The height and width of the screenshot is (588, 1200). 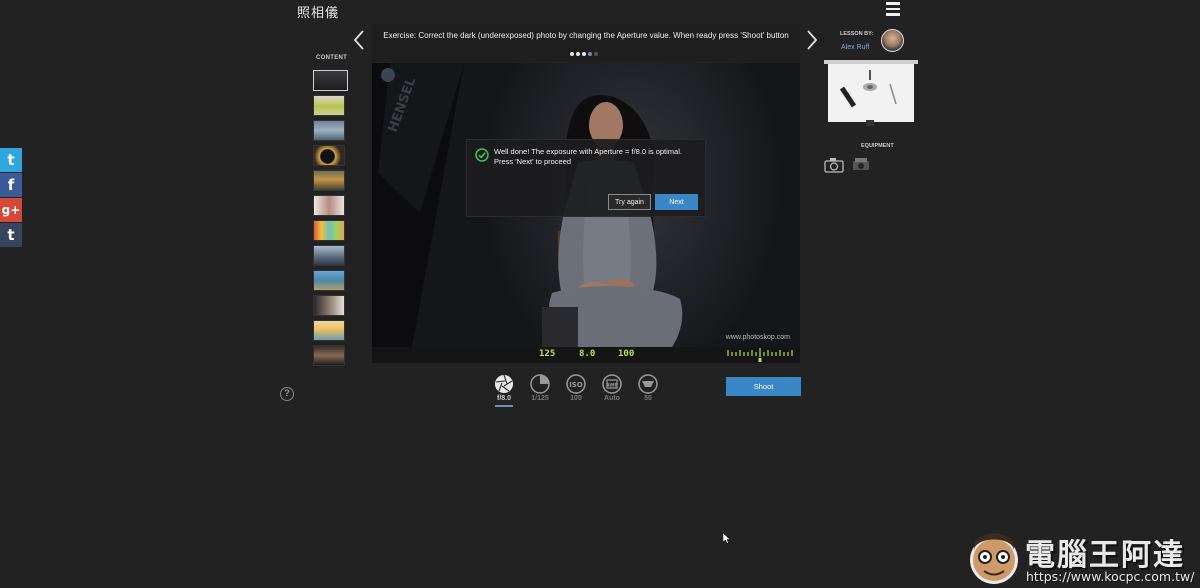 I want to click on readout-aperture: 8.0, so click(x=587, y=354).